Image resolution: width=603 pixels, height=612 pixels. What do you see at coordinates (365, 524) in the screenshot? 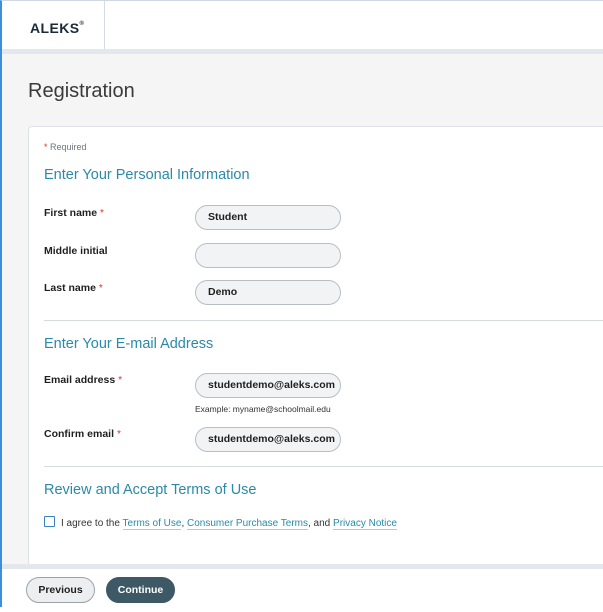
I see `privacy-notice-link: Privacy Notice` at bounding box center [365, 524].